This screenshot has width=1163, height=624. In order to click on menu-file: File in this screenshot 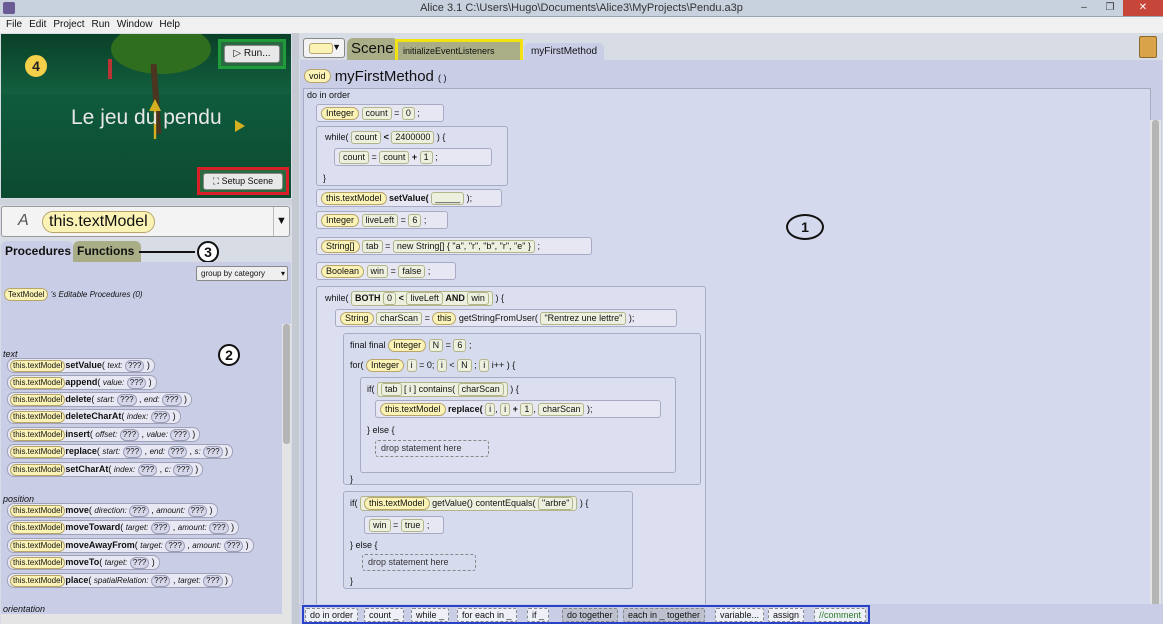, I will do `click(14, 25)`.